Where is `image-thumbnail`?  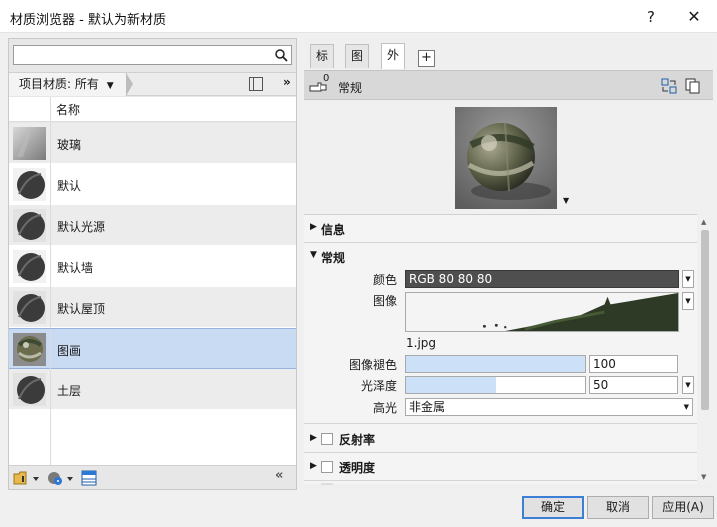
image-thumbnail is located at coordinates (542, 312).